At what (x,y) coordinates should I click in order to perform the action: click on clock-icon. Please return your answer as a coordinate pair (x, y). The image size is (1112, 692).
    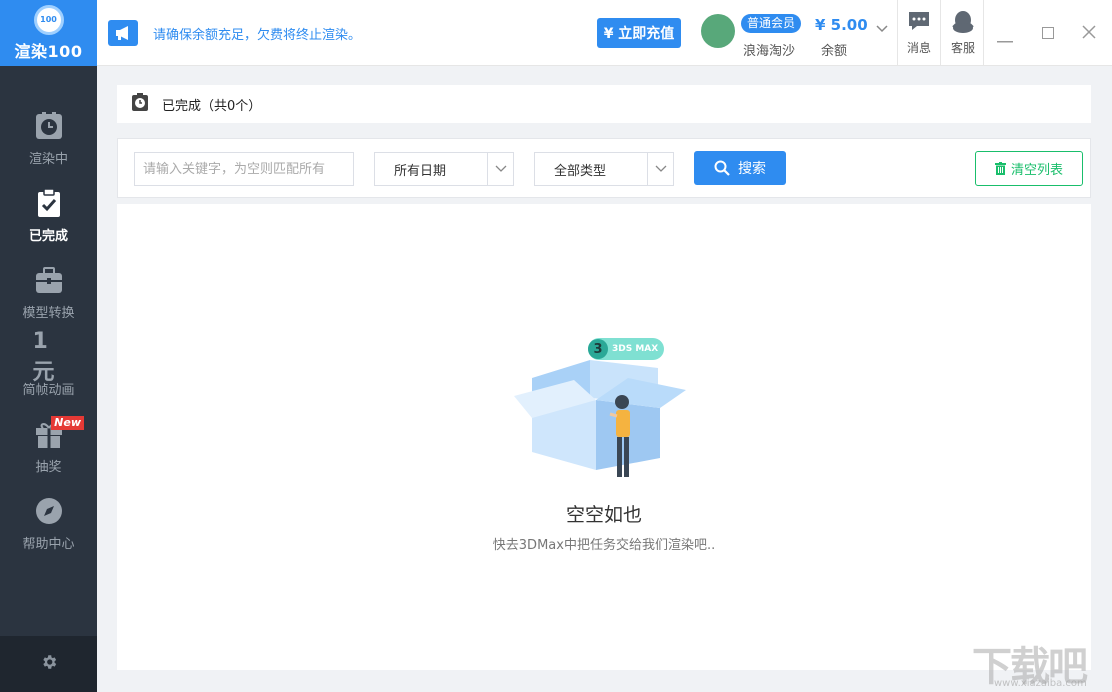
    Looking at the image, I should click on (49, 126).